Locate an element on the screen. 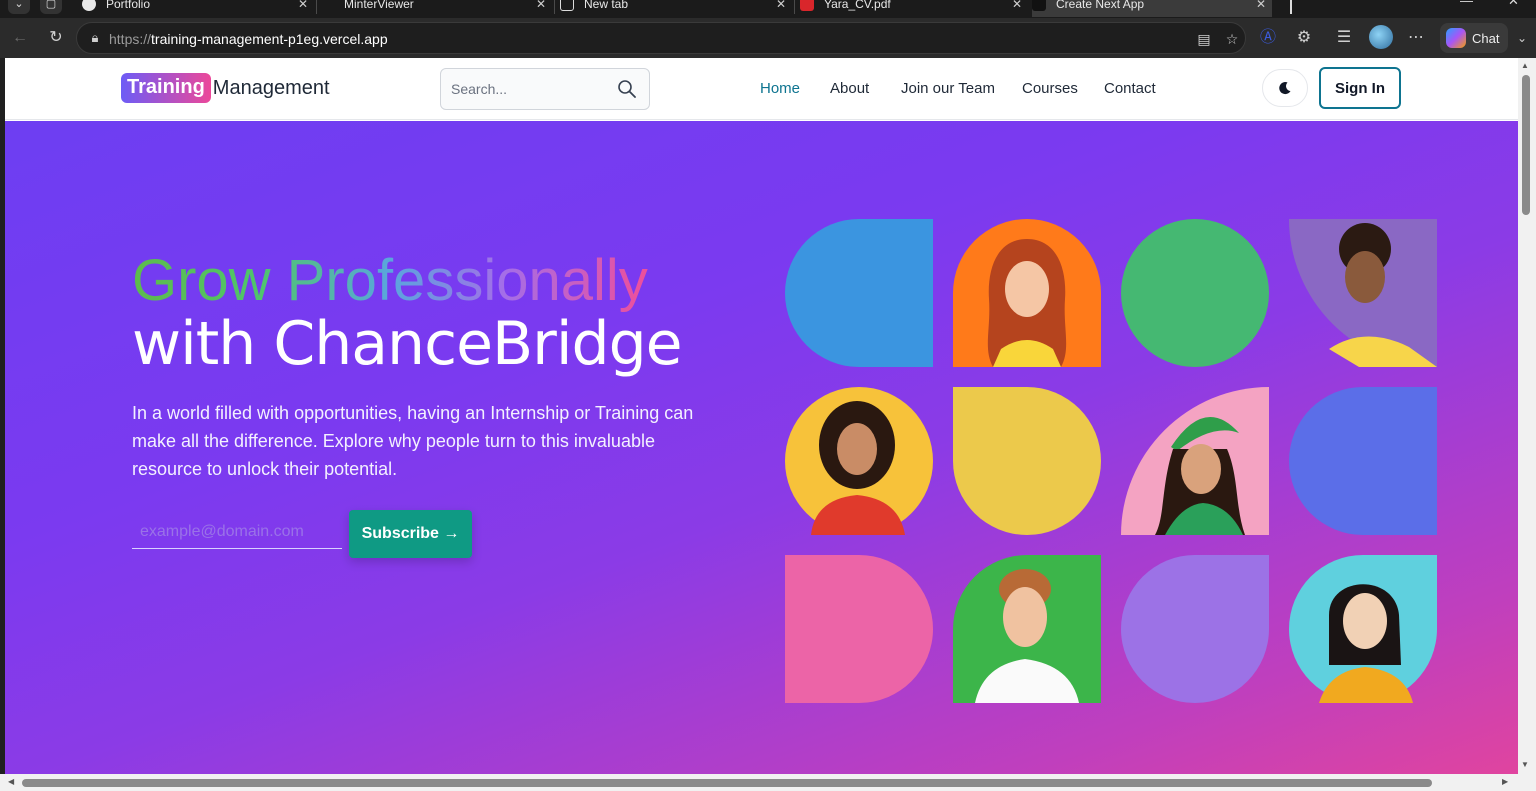 The width and height of the screenshot is (1536, 791). chevron-down-icon: ⌄ is located at coordinates (1522, 38).